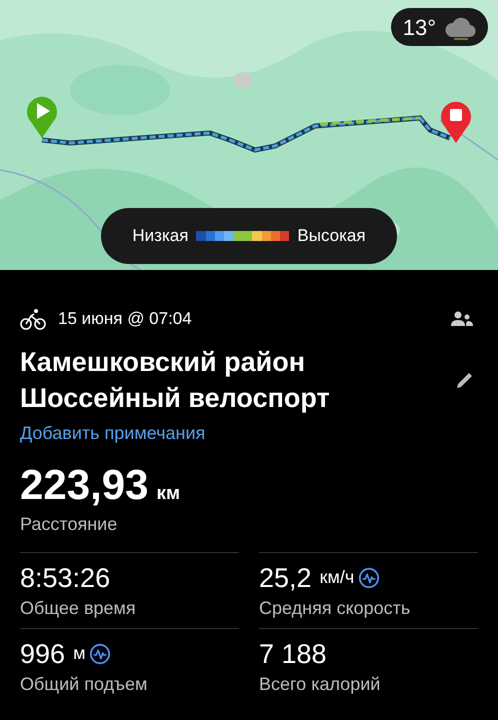 The height and width of the screenshot is (720, 498). Describe the element at coordinates (335, 608) in the screenshot. I see `stat-label: Средняя скорость` at that location.